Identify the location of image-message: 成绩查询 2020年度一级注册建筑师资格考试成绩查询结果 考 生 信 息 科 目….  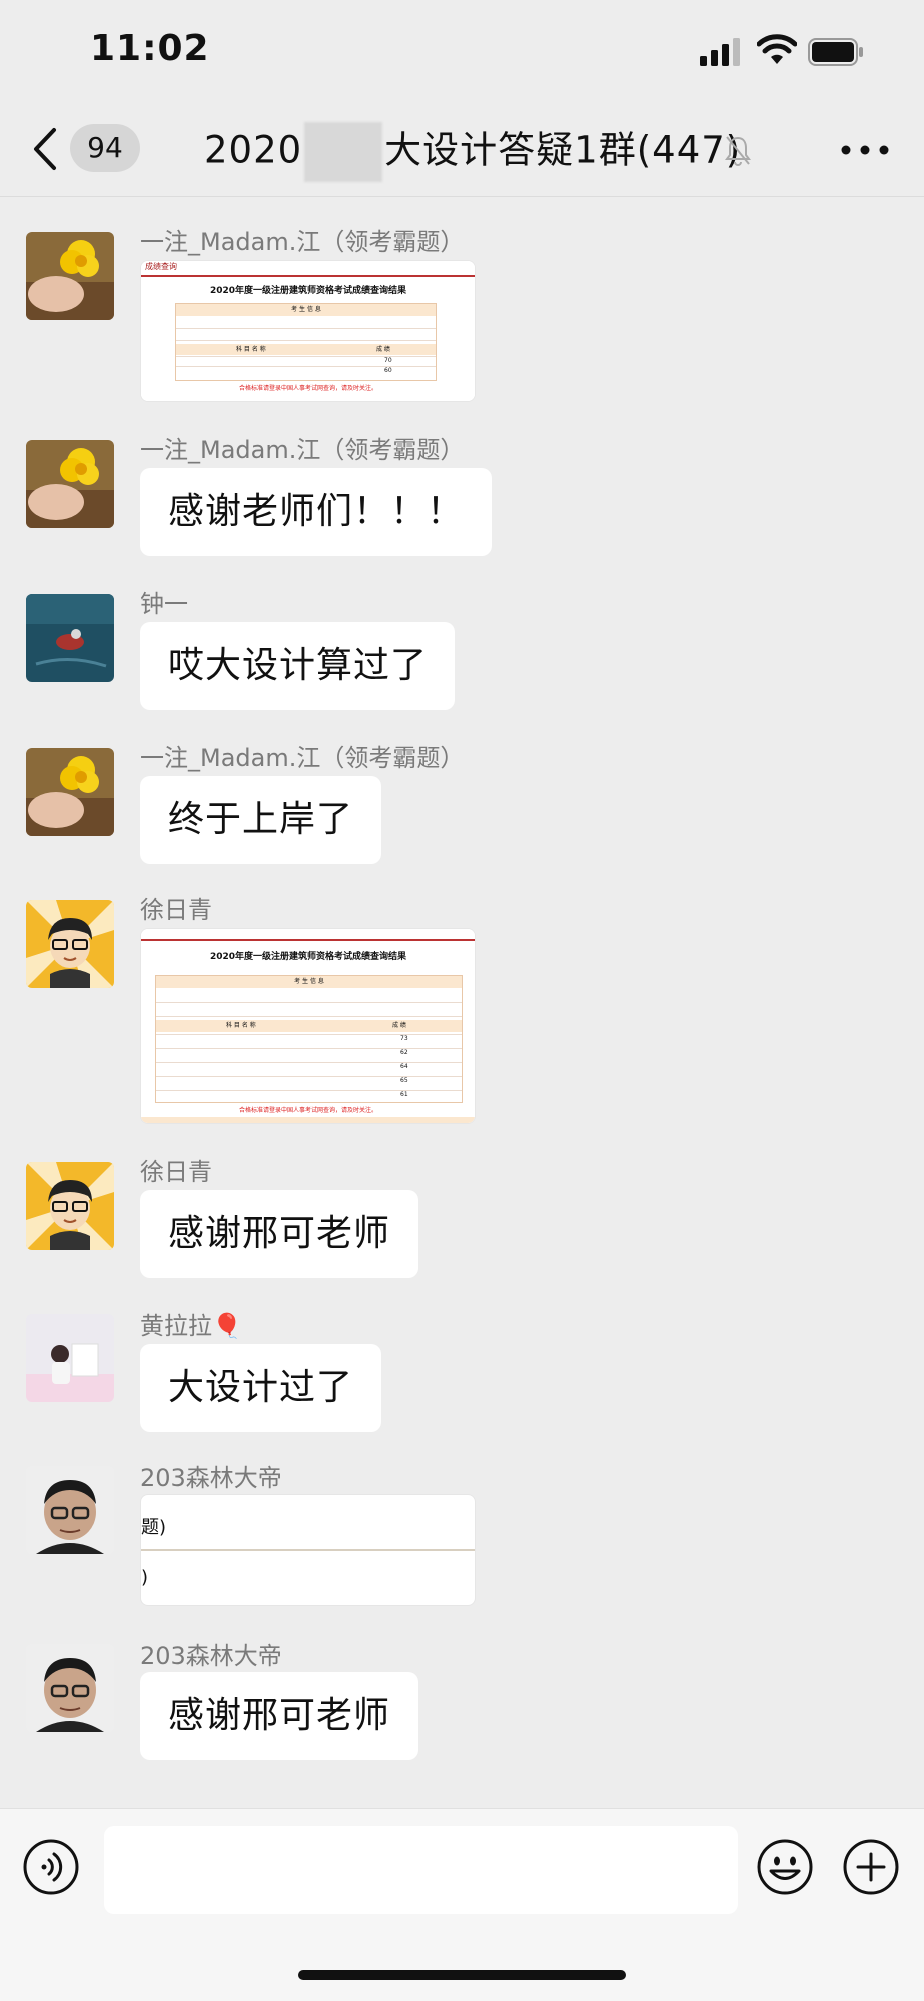
(308, 331).